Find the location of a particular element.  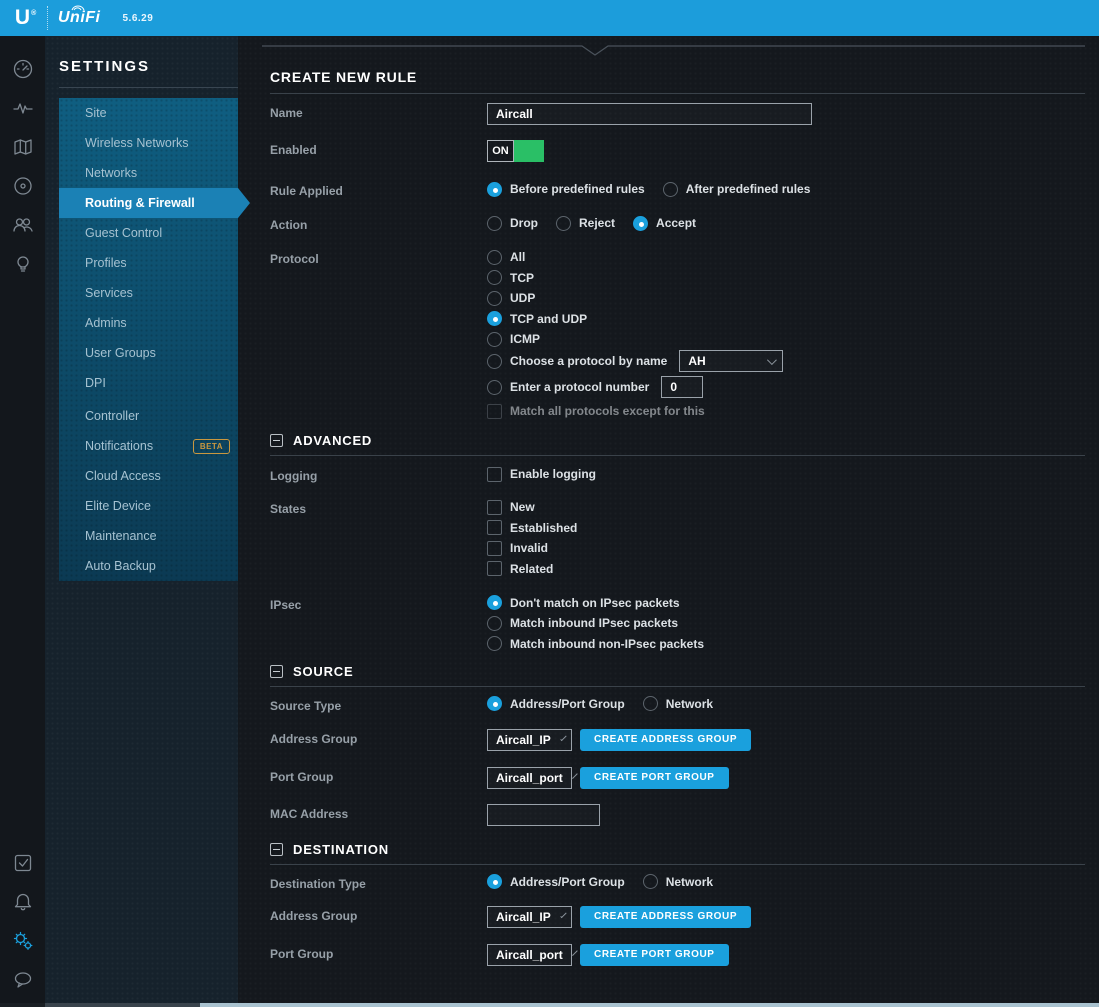

sidebar-item-site: Site is located at coordinates (148, 113).